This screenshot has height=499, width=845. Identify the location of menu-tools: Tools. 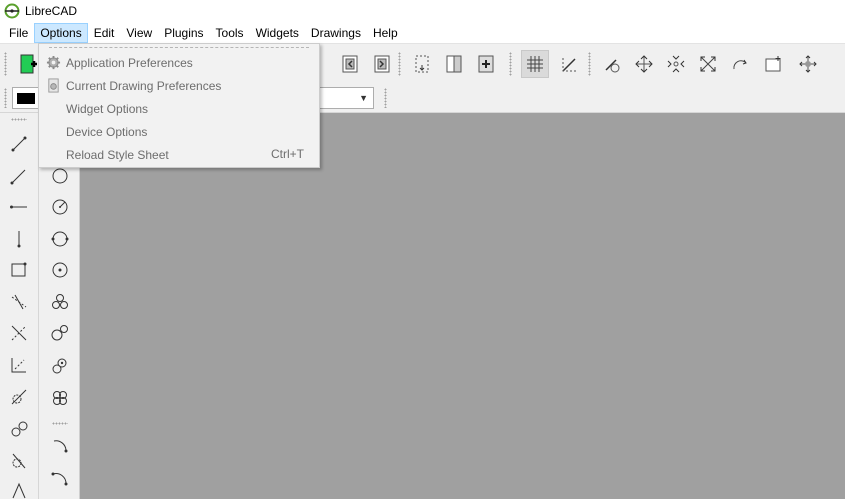
(230, 33).